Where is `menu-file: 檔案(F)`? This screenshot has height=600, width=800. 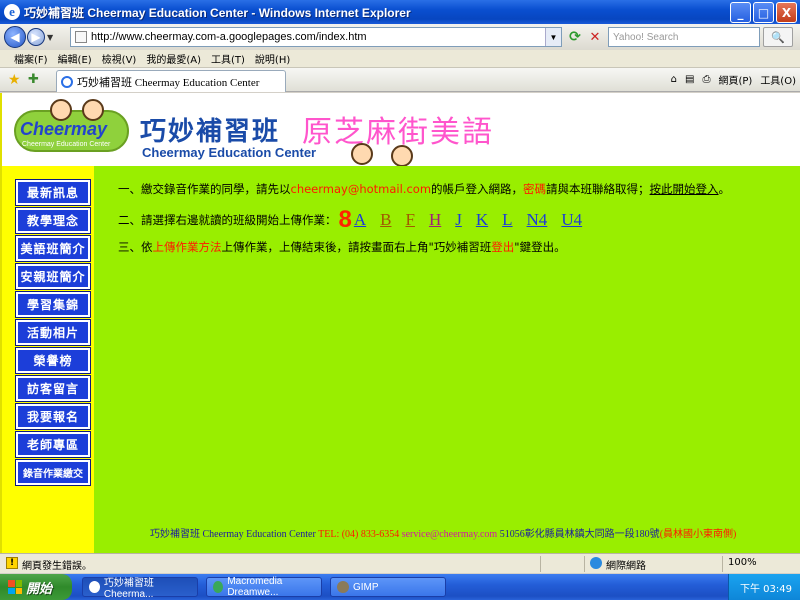 menu-file: 檔案(F) is located at coordinates (31, 58).